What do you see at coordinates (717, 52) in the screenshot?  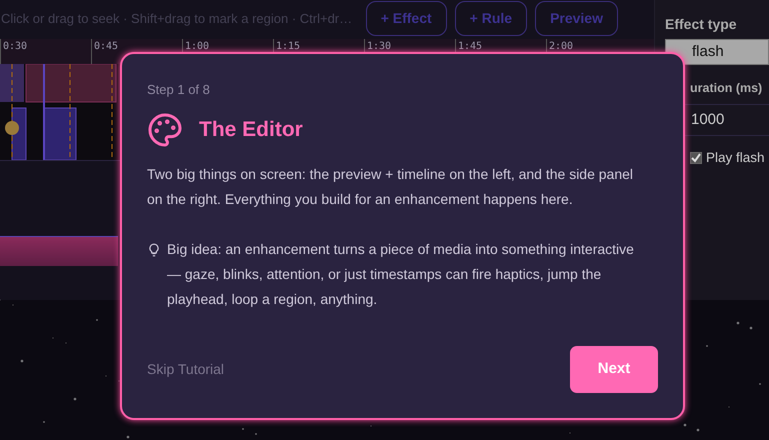 I see `effect-type-select: flash` at bounding box center [717, 52].